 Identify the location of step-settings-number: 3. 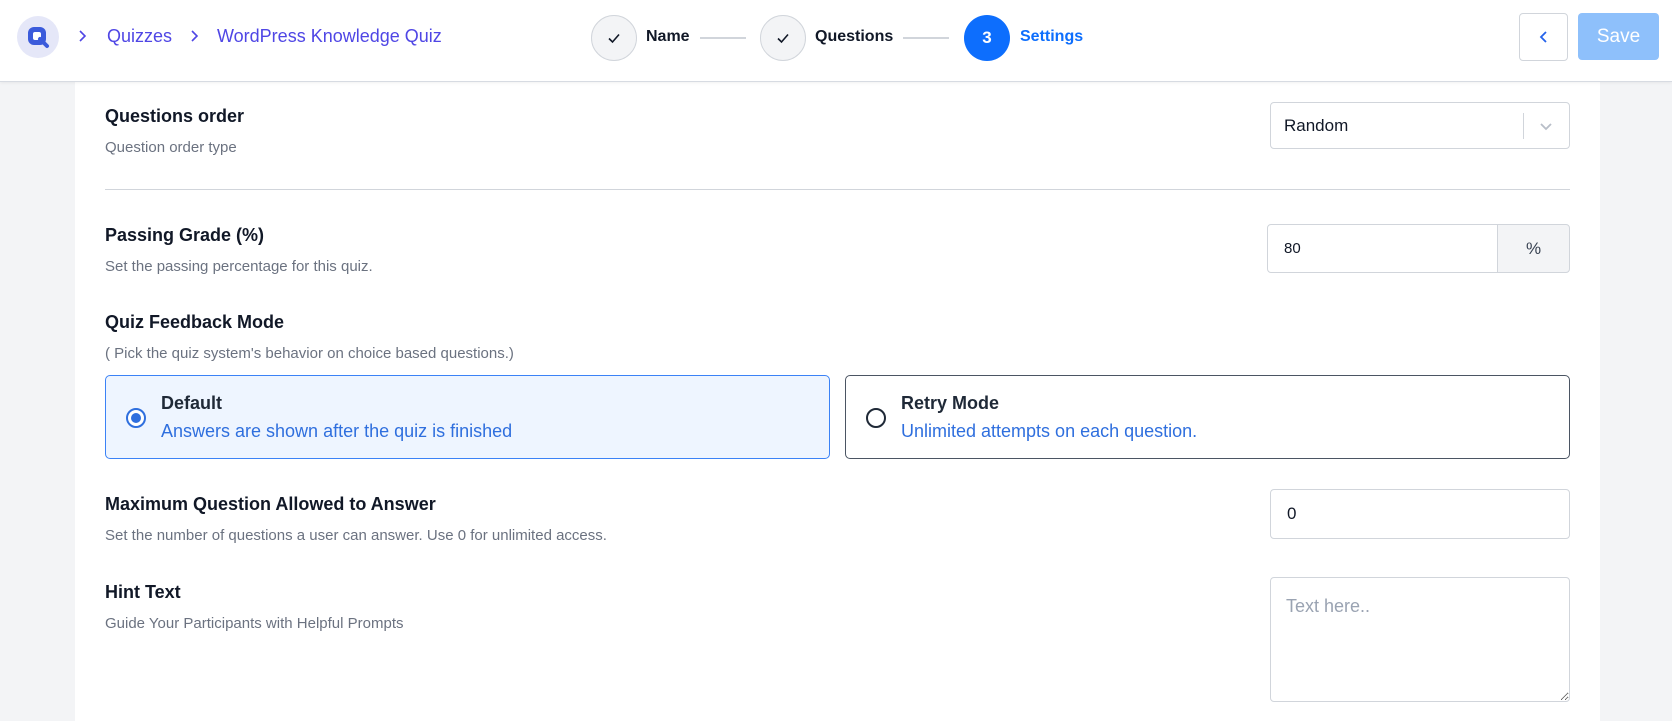
(987, 38).